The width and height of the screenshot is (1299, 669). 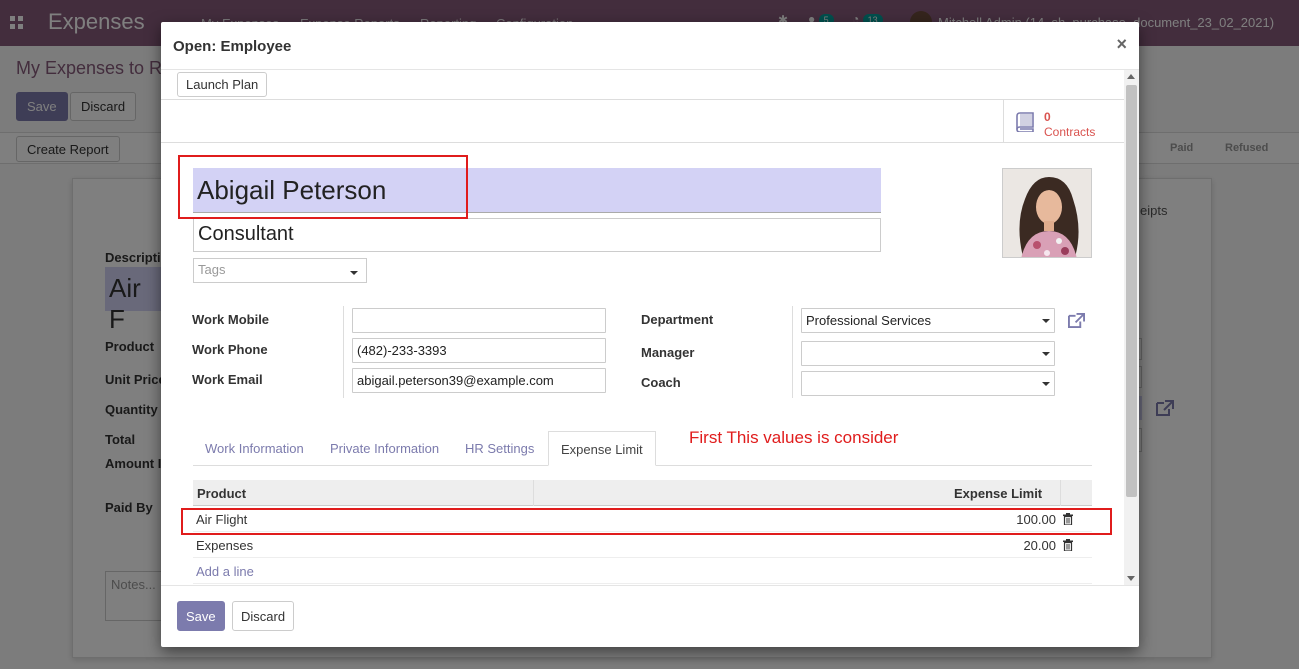 What do you see at coordinates (928, 353) in the screenshot?
I see `manager-select` at bounding box center [928, 353].